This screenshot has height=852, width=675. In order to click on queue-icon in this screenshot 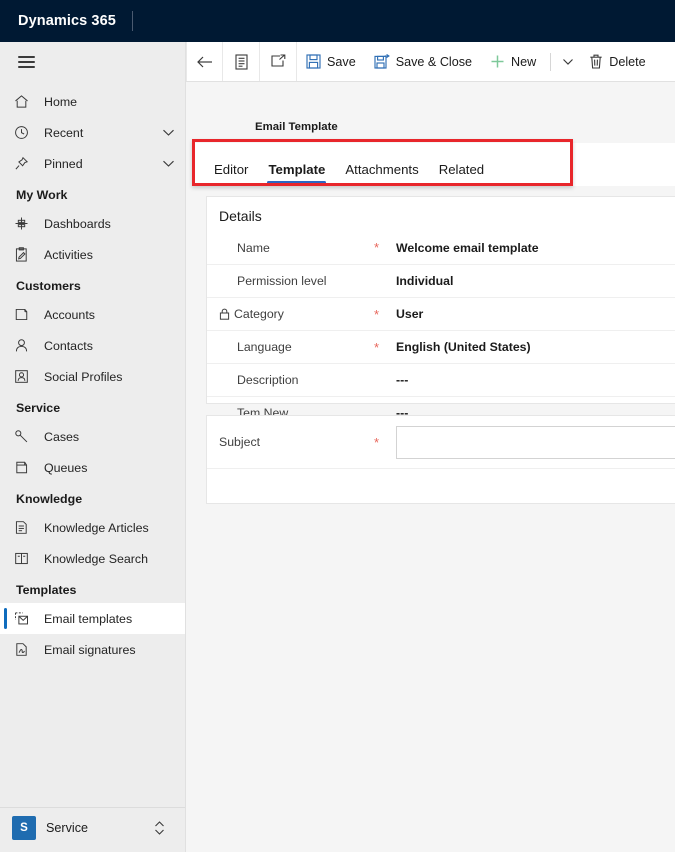, I will do `click(25, 468)`.